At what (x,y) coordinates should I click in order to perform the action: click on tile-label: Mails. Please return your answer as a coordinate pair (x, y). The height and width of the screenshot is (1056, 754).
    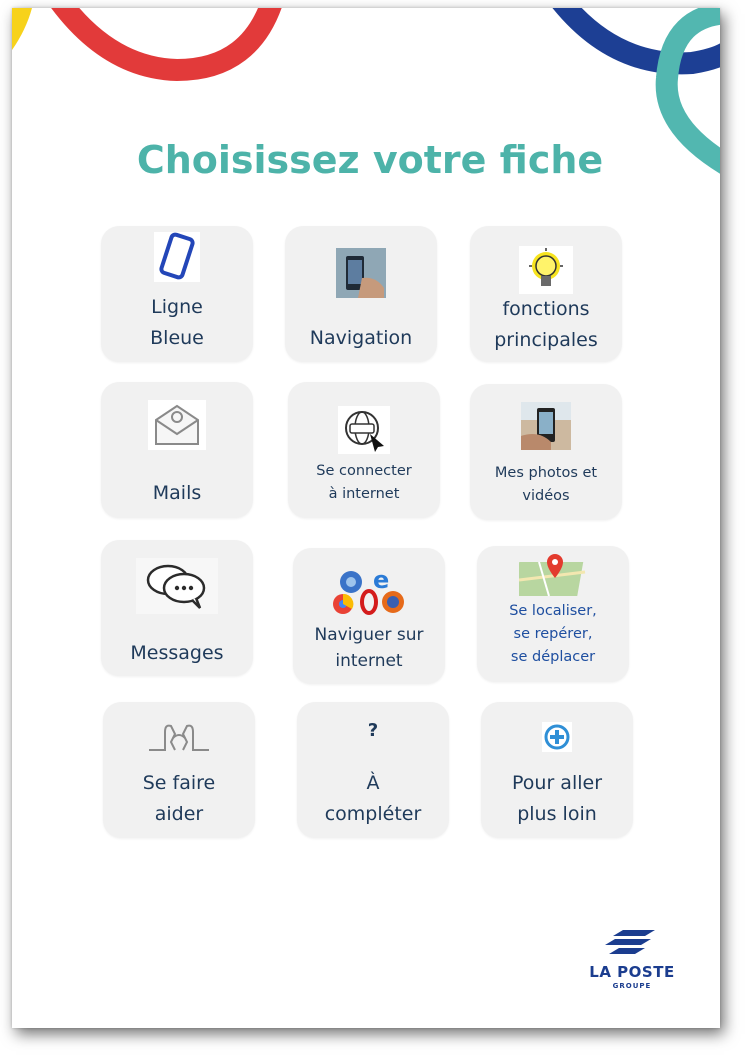
    Looking at the image, I should click on (177, 493).